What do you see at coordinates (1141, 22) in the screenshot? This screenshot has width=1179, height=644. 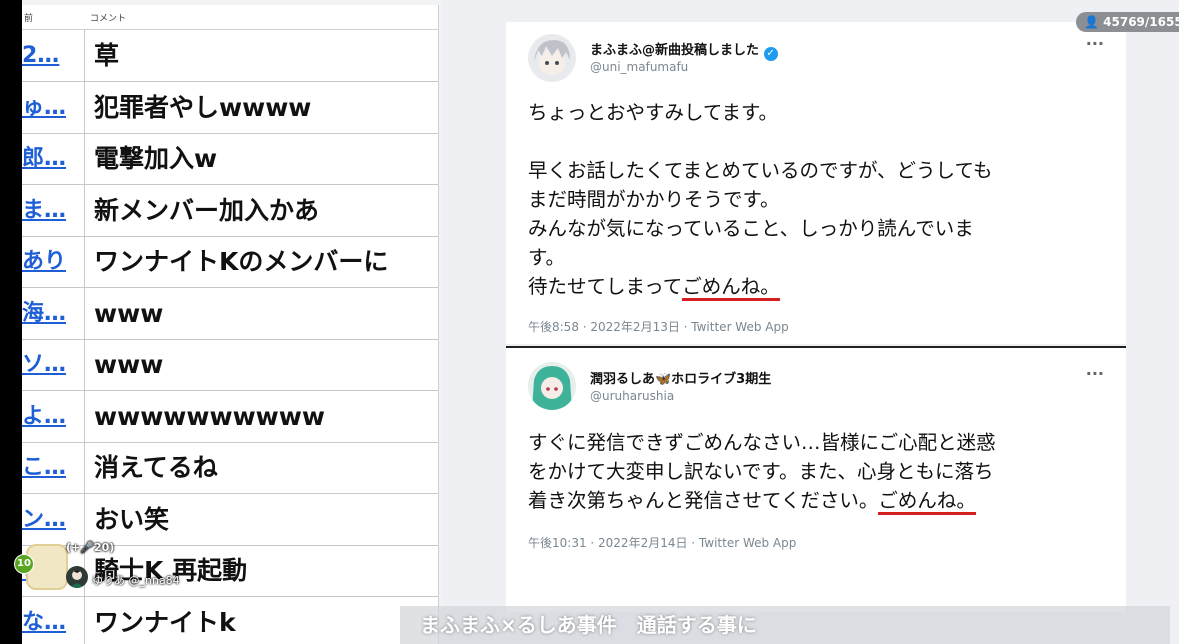 I see `viewer-count-text: 45769/1655` at bounding box center [1141, 22].